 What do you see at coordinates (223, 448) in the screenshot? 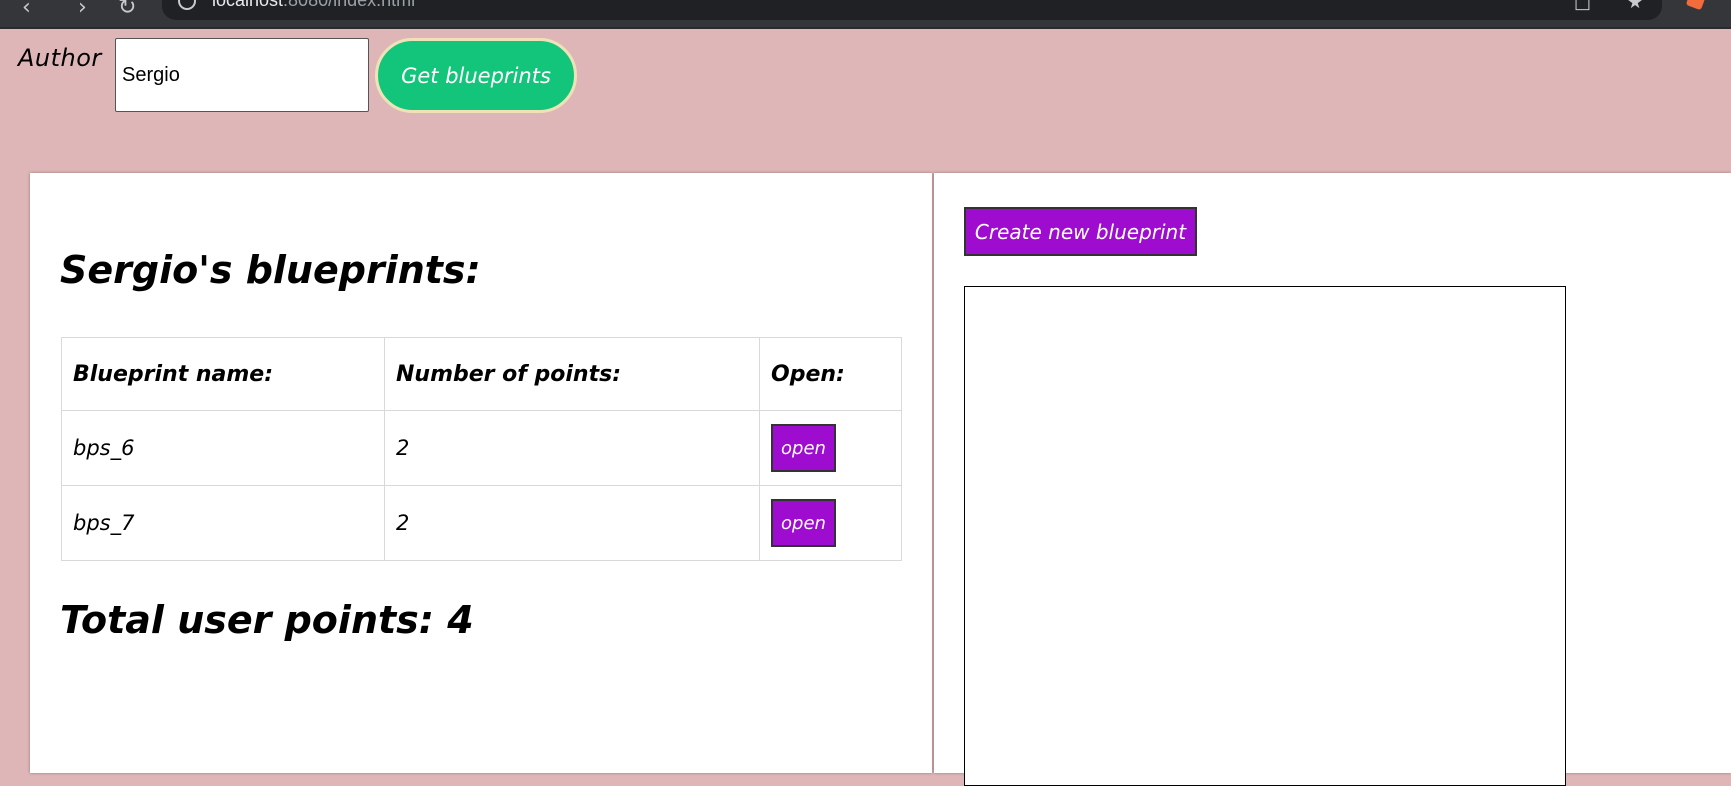
I see `blueprint-name-cell: bps_6` at bounding box center [223, 448].